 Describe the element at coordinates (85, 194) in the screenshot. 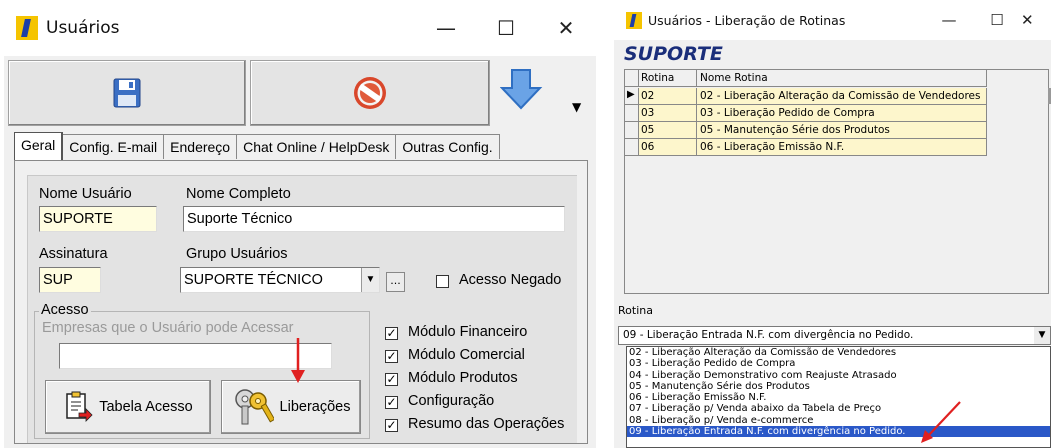

I see `nome-usuario-label: Nome Usuário` at that location.